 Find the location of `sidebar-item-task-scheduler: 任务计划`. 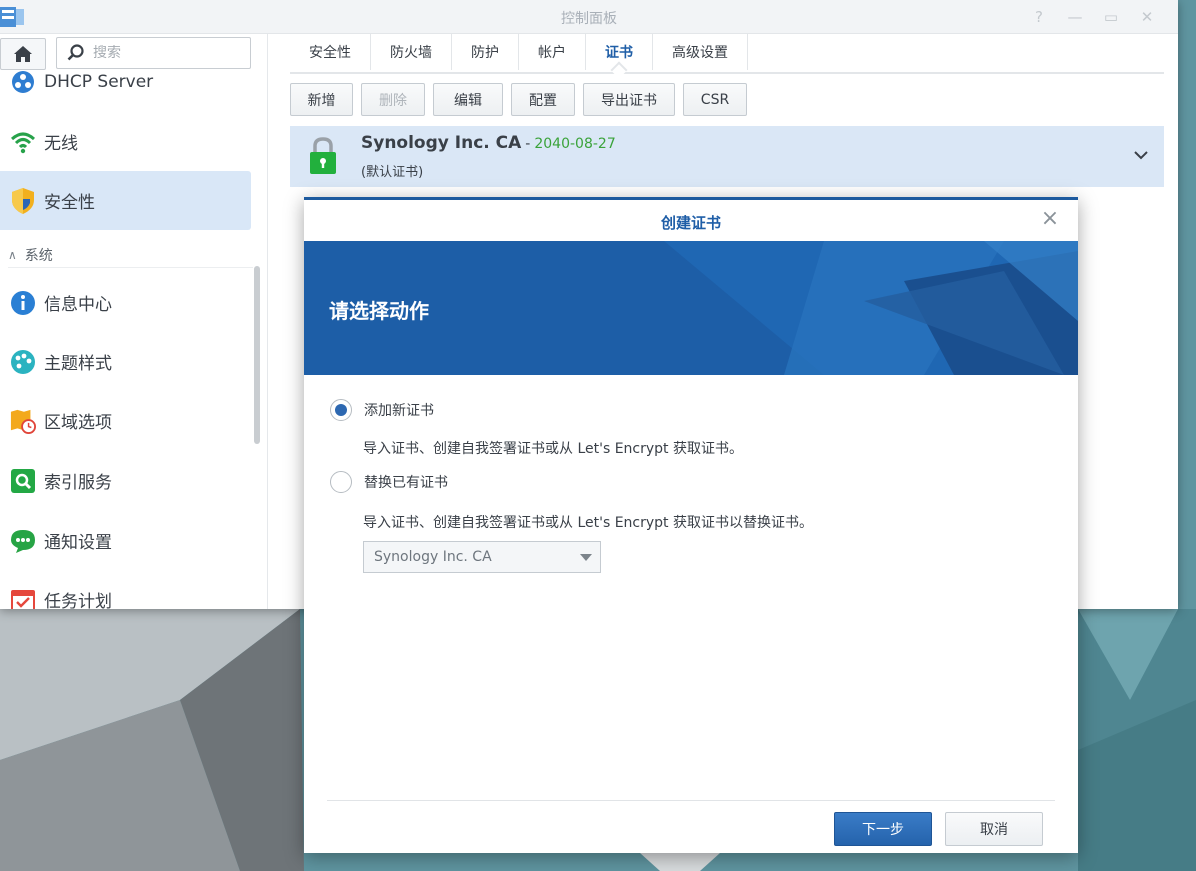

sidebar-item-task-scheduler: 任务计划 is located at coordinates (125, 589).